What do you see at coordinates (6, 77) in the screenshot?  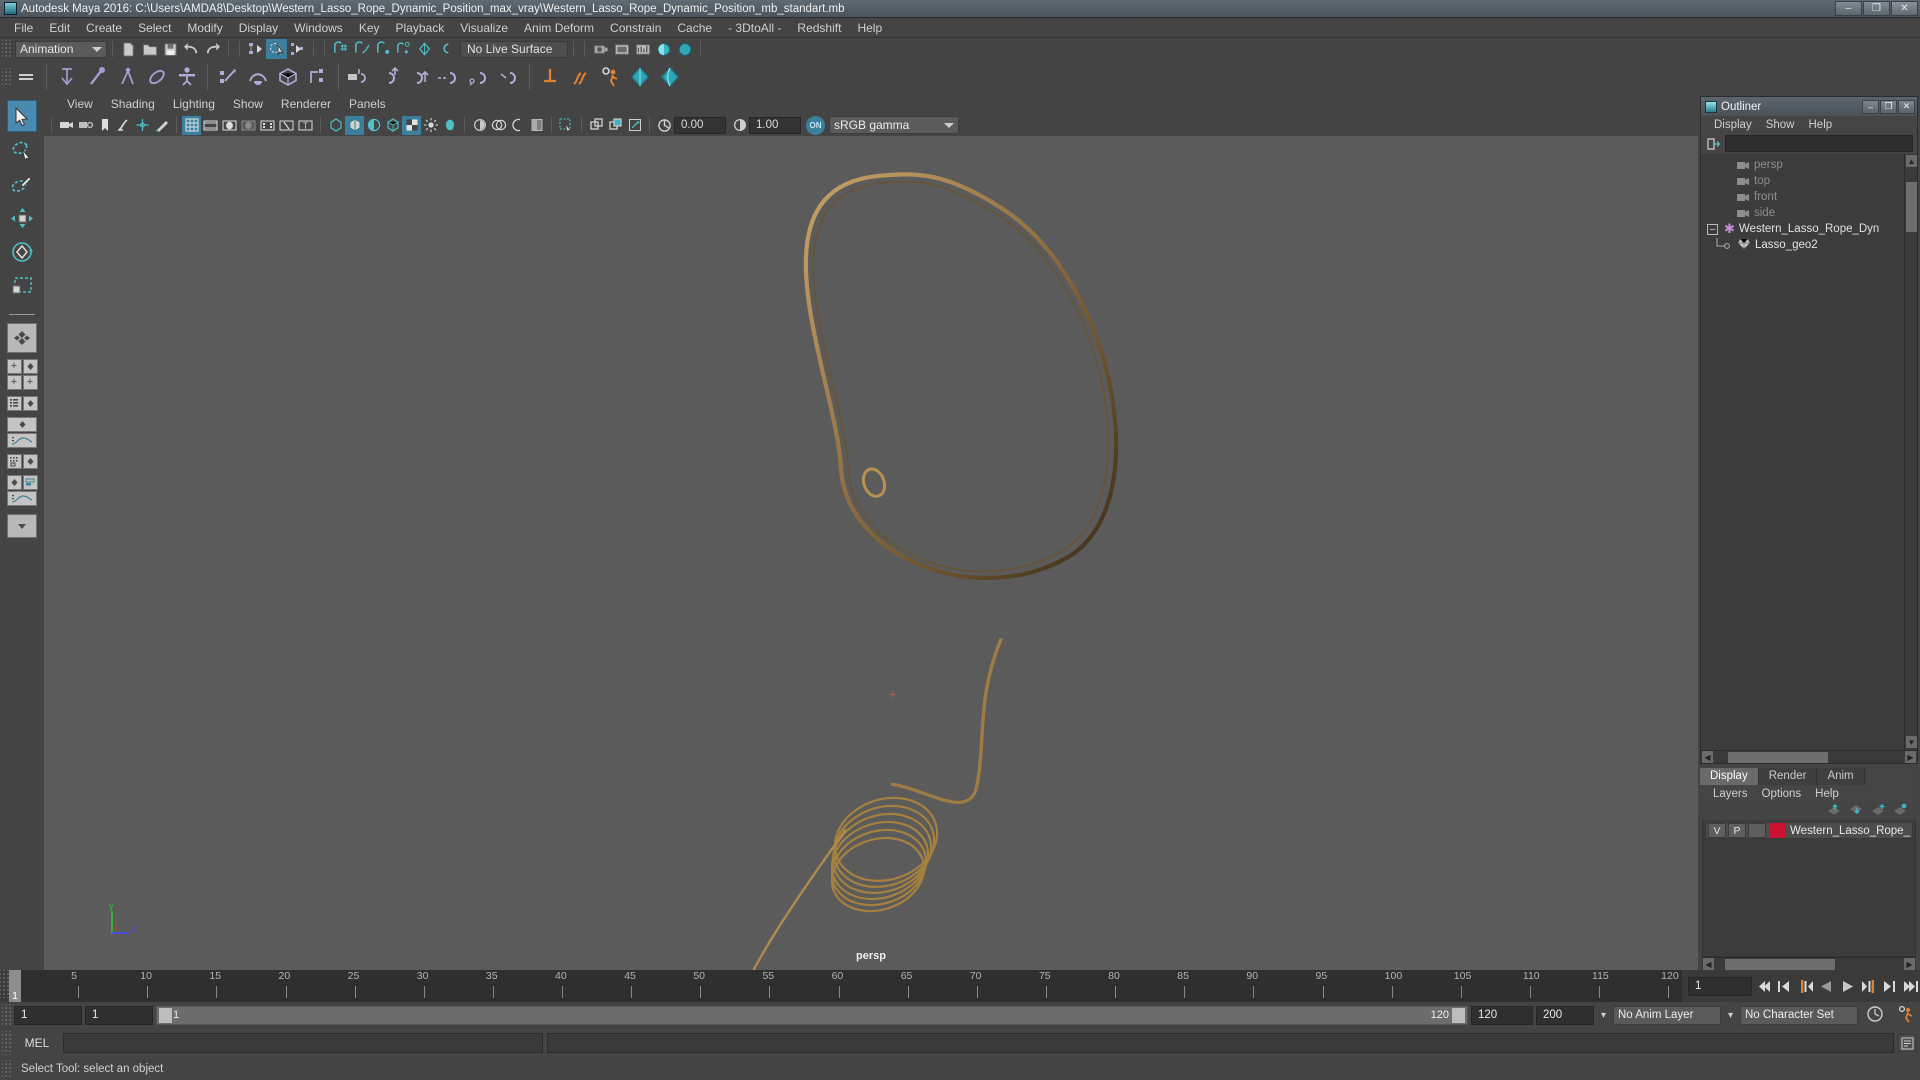 I see `shelf-grip` at bounding box center [6, 77].